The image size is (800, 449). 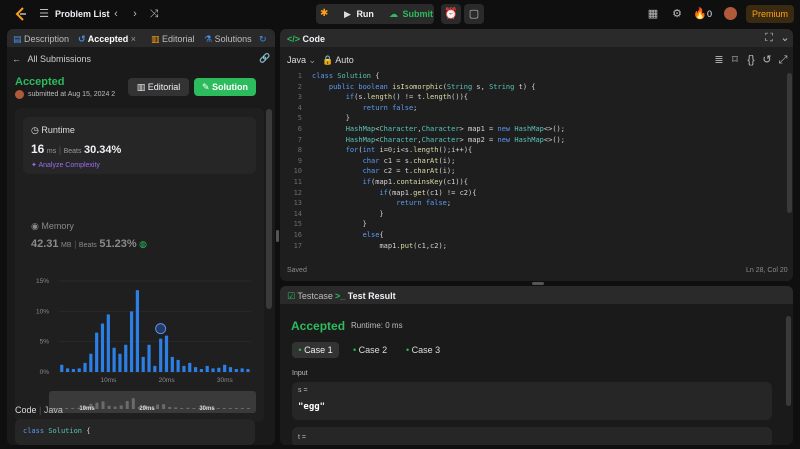 I want to click on line-number: 10, so click(x=297, y=171).